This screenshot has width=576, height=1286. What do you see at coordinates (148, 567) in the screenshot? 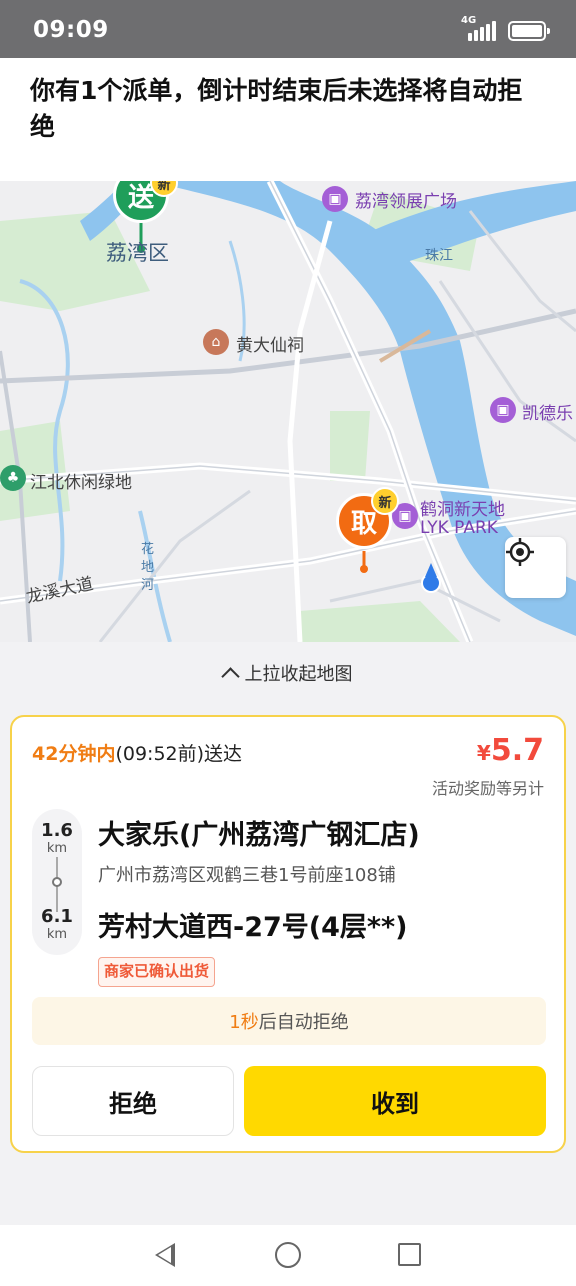
I see `map-label-huadi-river: 花地河` at bounding box center [148, 567].